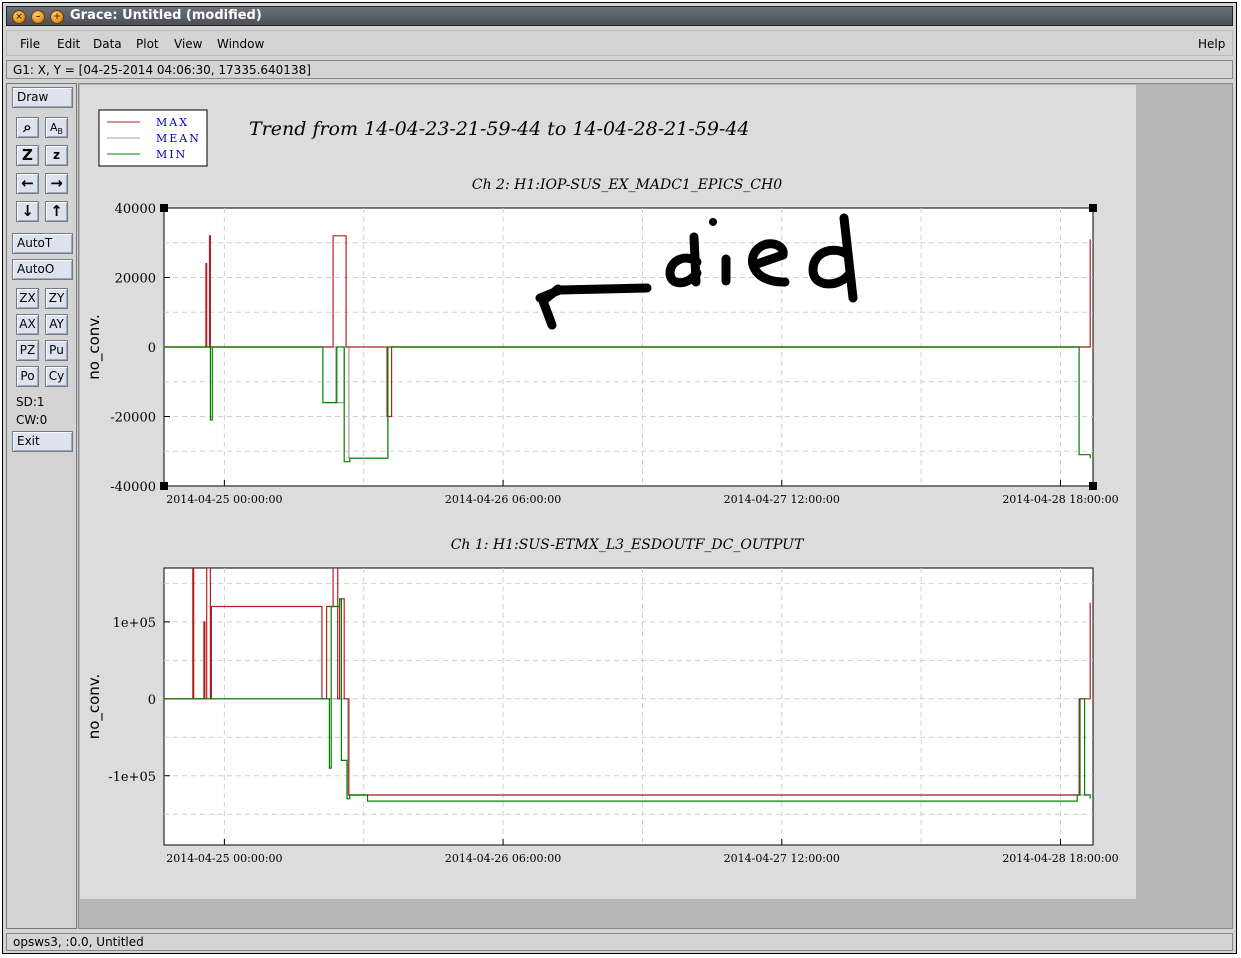 This screenshot has height=958, width=1241. Describe the element at coordinates (172, 122) in the screenshot. I see `legend-label-max: MAX` at that location.